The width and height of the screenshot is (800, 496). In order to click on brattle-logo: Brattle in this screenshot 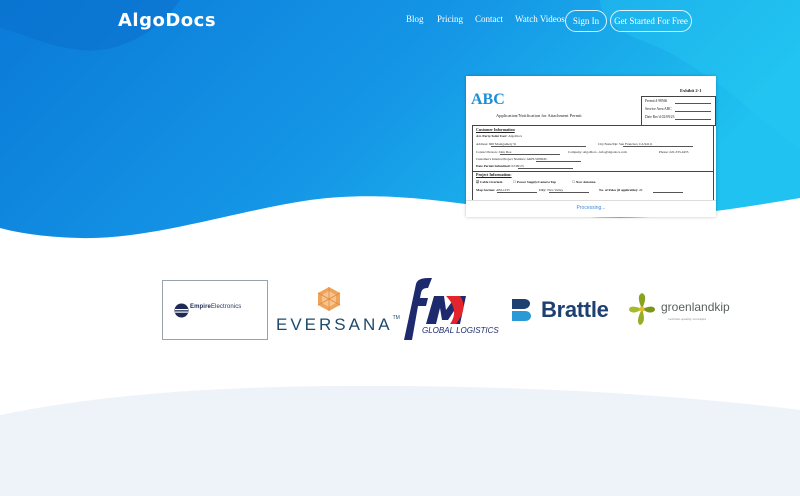, I will do `click(565, 309)`.